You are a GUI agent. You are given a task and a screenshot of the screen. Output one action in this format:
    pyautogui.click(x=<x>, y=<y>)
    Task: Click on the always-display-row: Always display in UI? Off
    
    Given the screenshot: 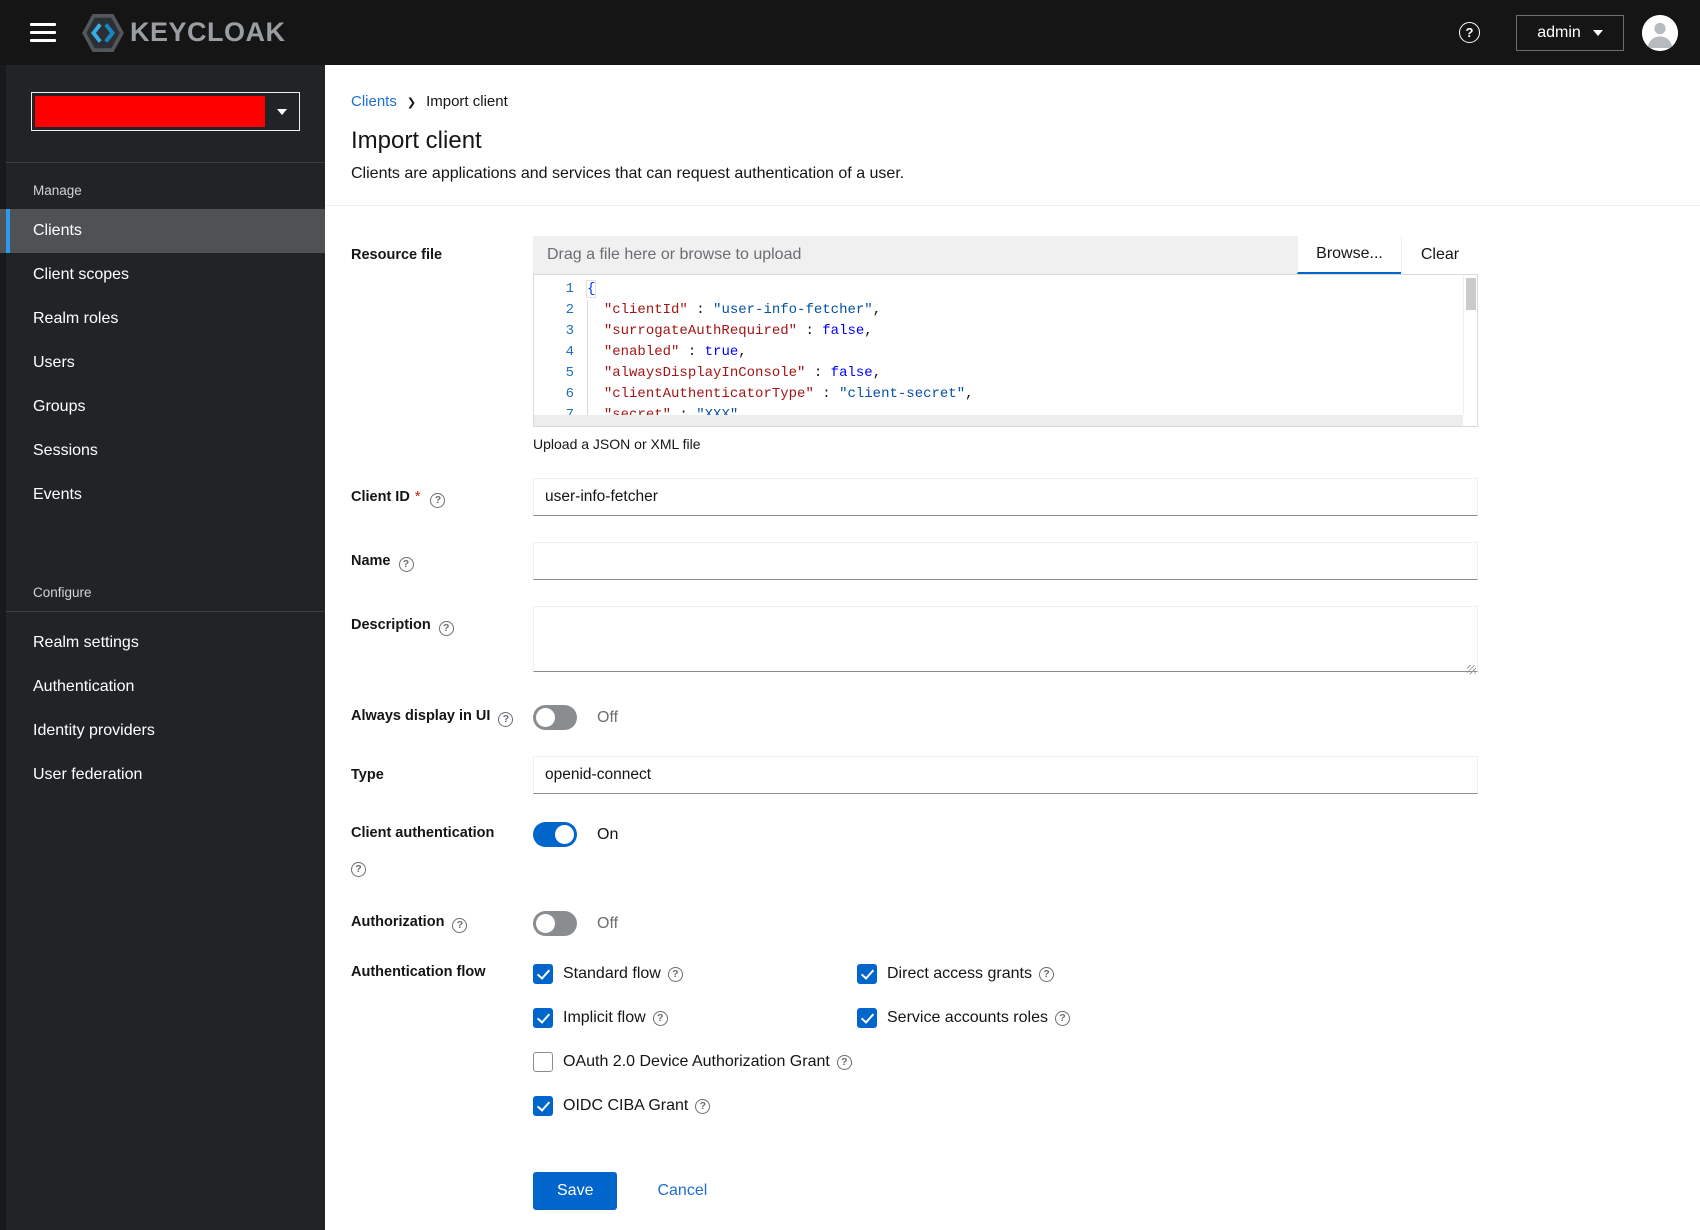 What is the action you would take?
    pyautogui.click(x=1025, y=716)
    